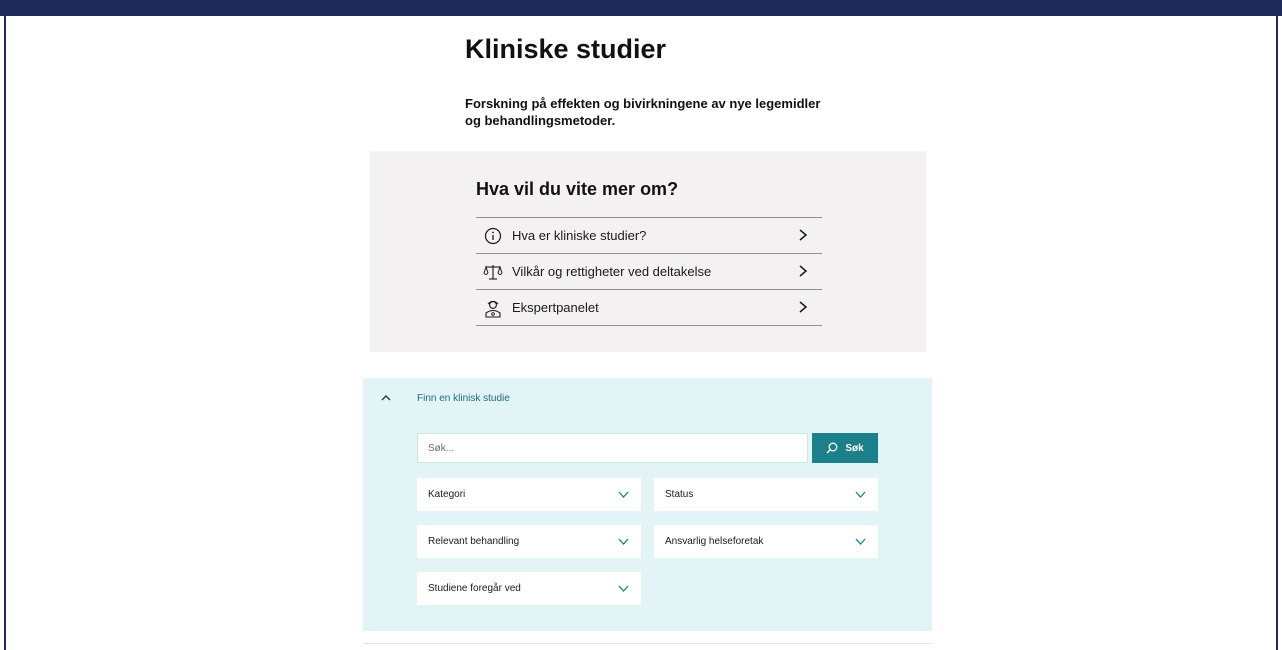 Image resolution: width=1282 pixels, height=650 pixels. I want to click on page-title: Kliniske studier, so click(566, 49).